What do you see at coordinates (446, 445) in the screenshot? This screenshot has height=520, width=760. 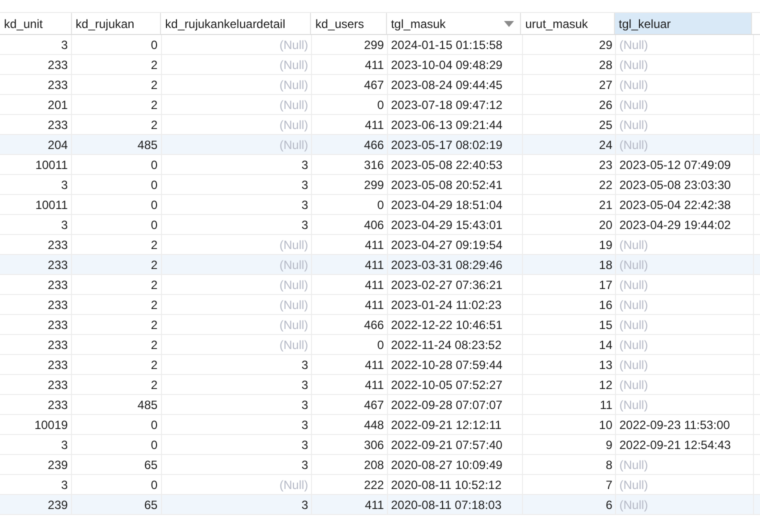 I see `table-cell: 2022-09-21 07:57:40` at bounding box center [446, 445].